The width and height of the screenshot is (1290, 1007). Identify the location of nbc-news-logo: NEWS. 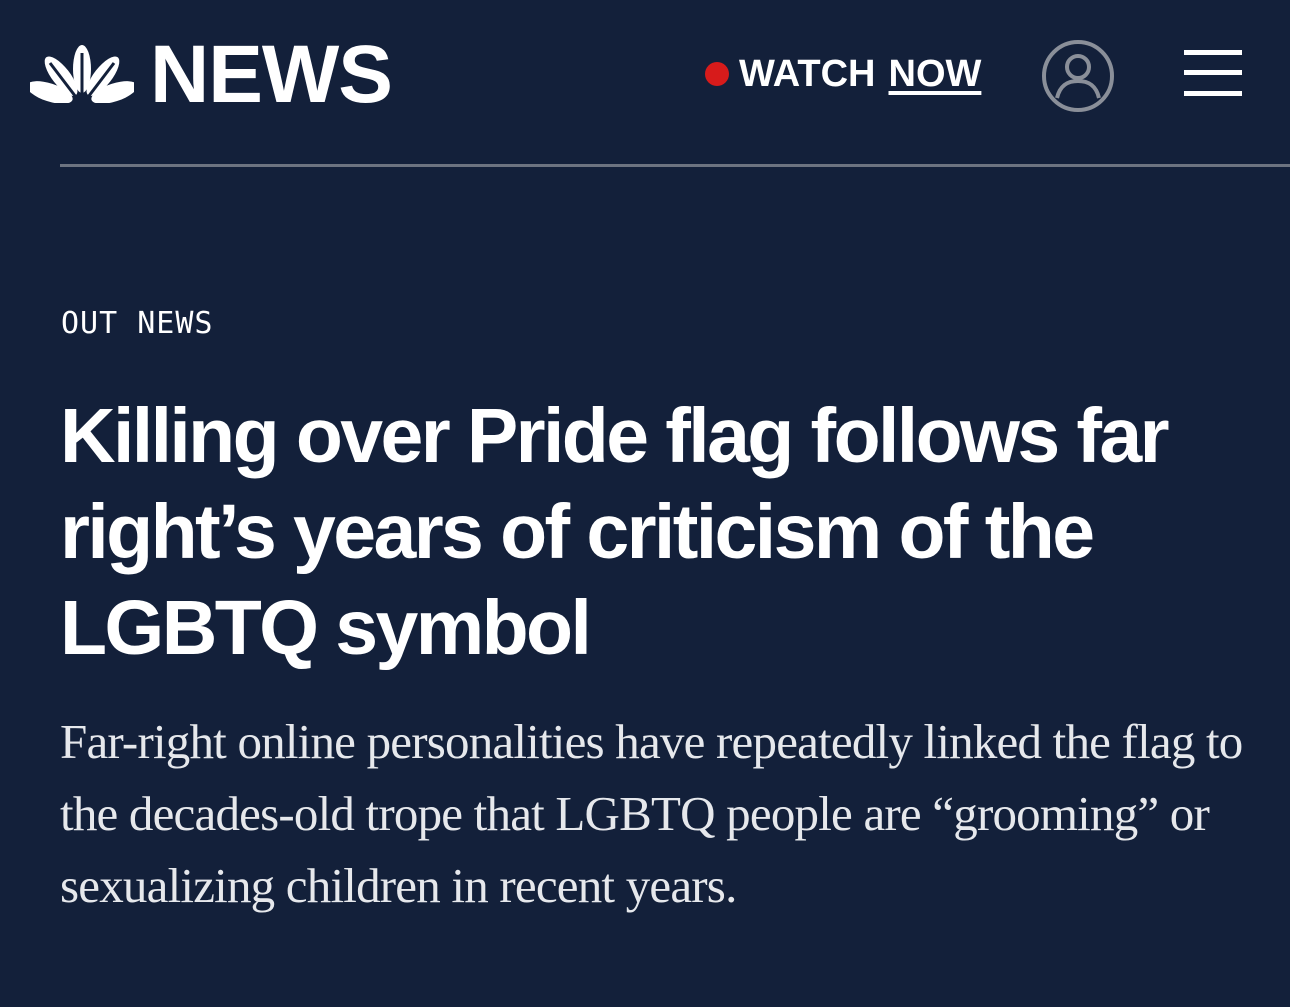
(211, 74).